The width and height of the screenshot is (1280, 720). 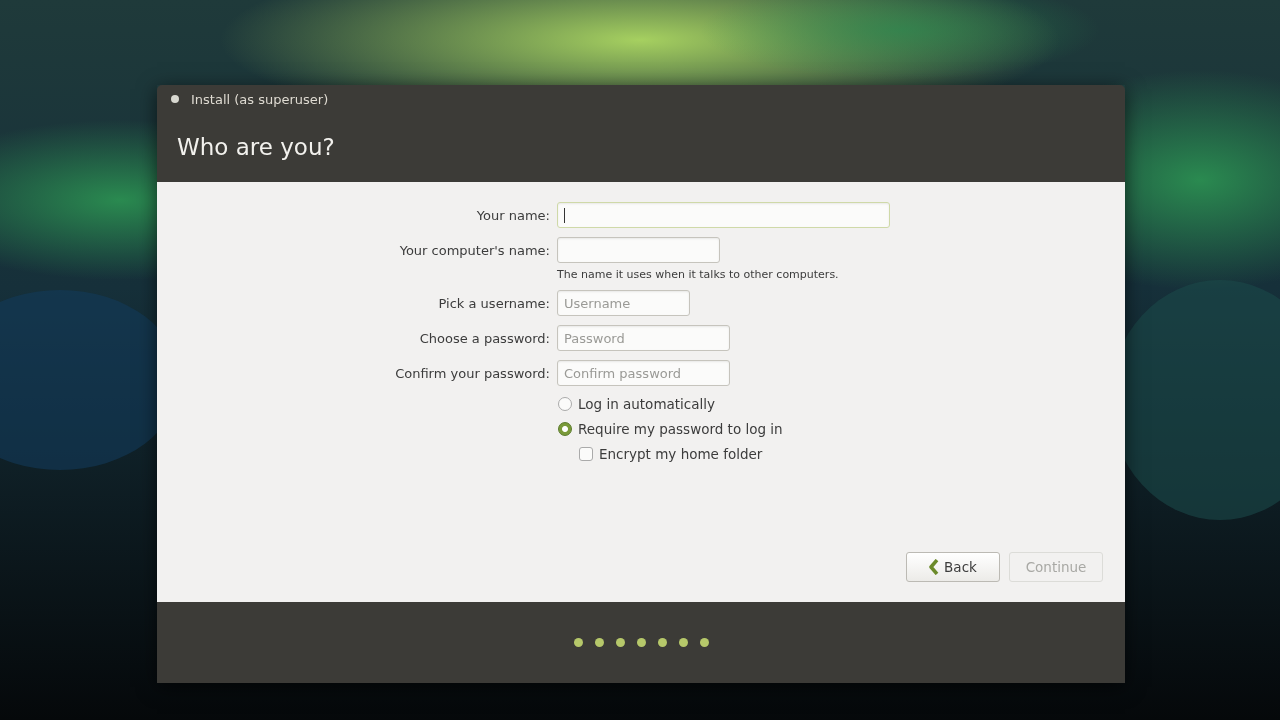 I want to click on field-label: Your computer's name:, so click(x=474, y=250).